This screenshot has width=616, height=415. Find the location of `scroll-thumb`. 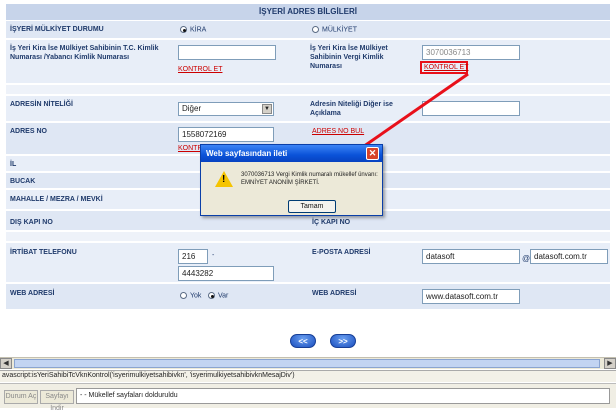

scroll-thumb is located at coordinates (307, 363).